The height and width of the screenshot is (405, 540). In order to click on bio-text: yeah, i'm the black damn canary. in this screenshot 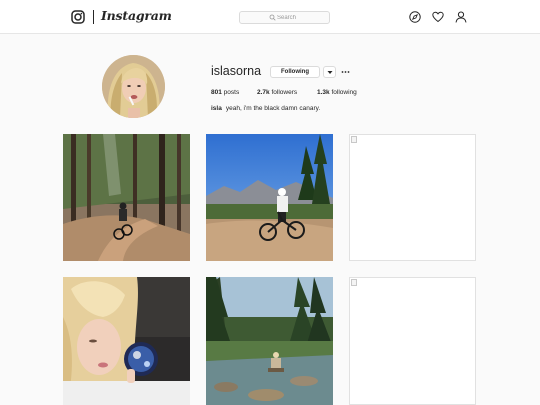, I will do `click(273, 108)`.